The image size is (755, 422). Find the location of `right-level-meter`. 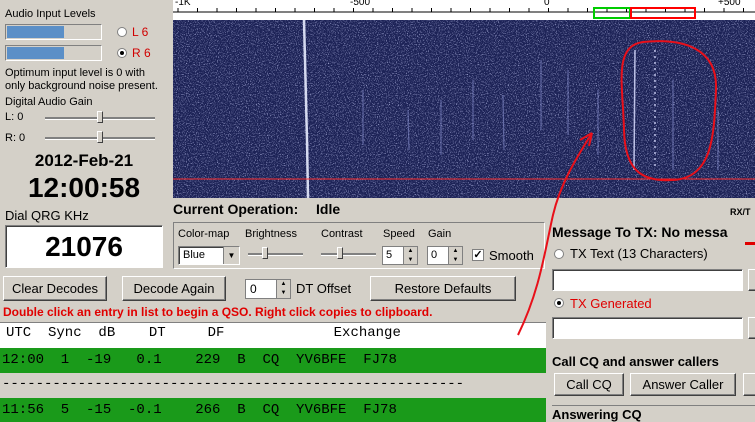

right-level-meter is located at coordinates (53, 53).